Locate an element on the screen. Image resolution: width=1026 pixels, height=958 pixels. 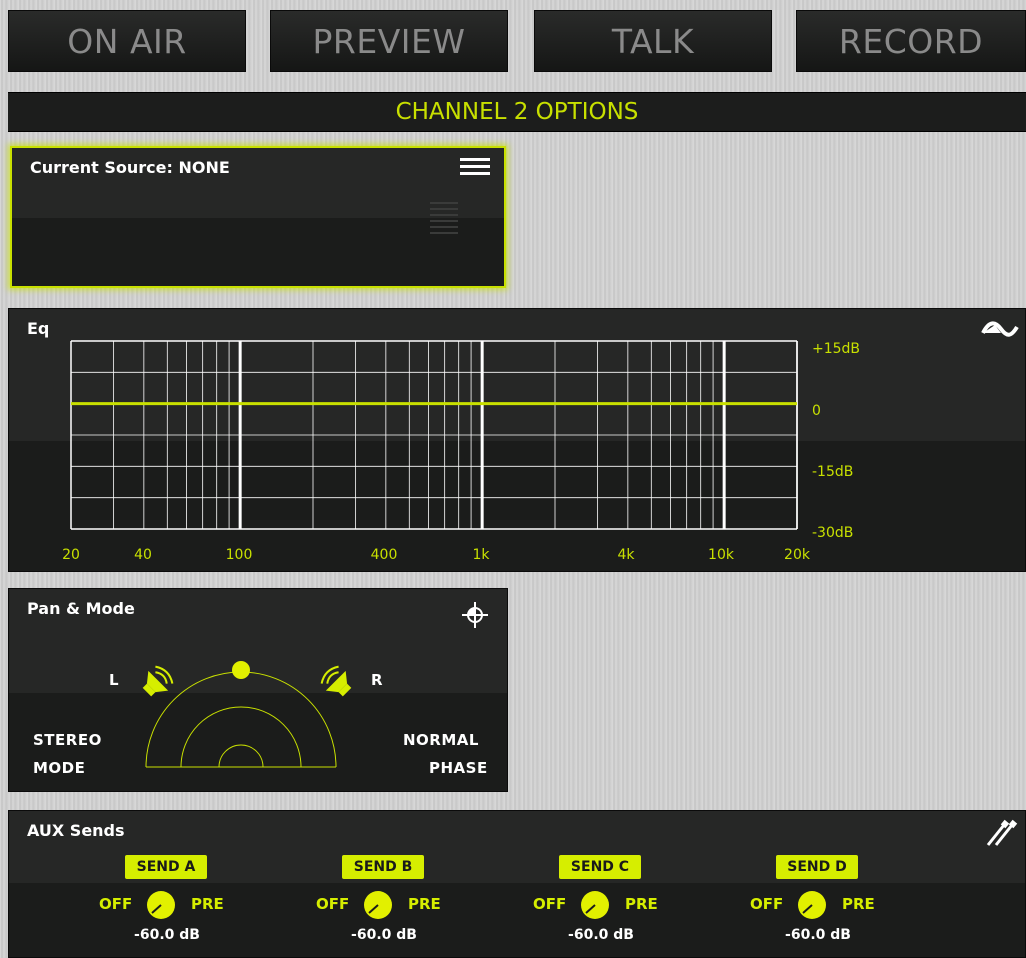
hamburger-menu-icon is located at coordinates (475, 168).